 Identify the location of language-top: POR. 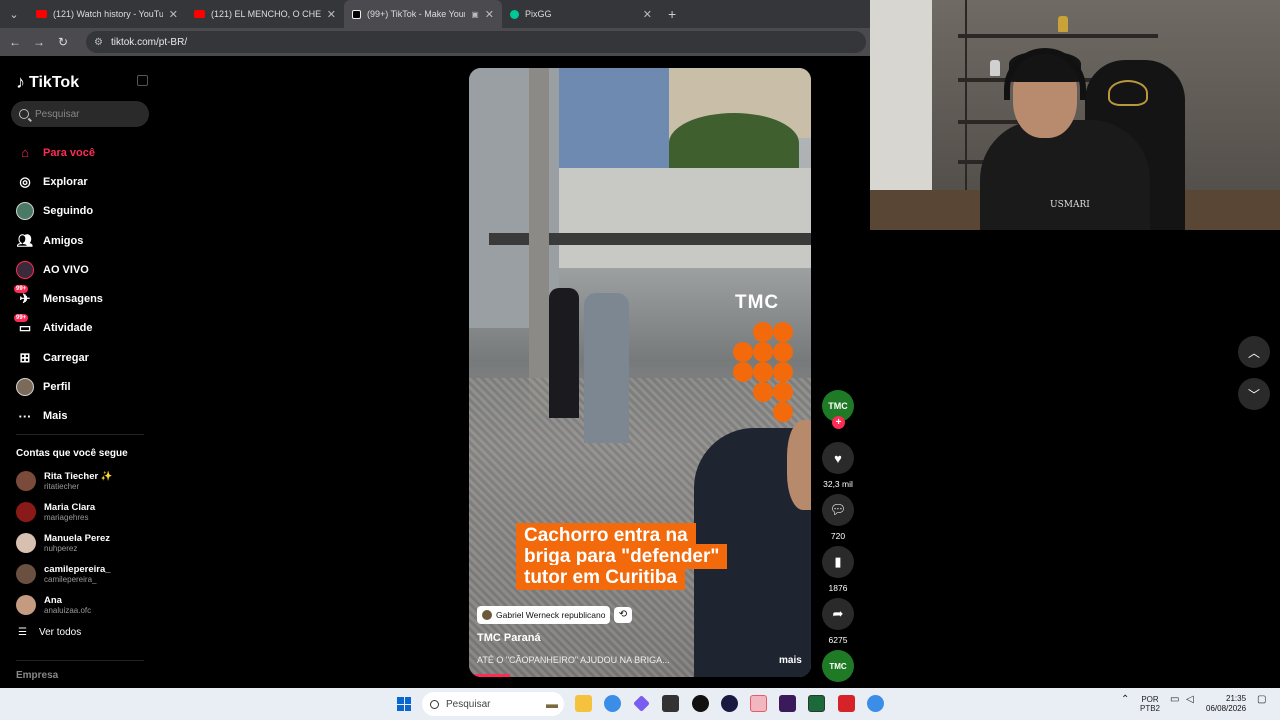
(1150, 699).